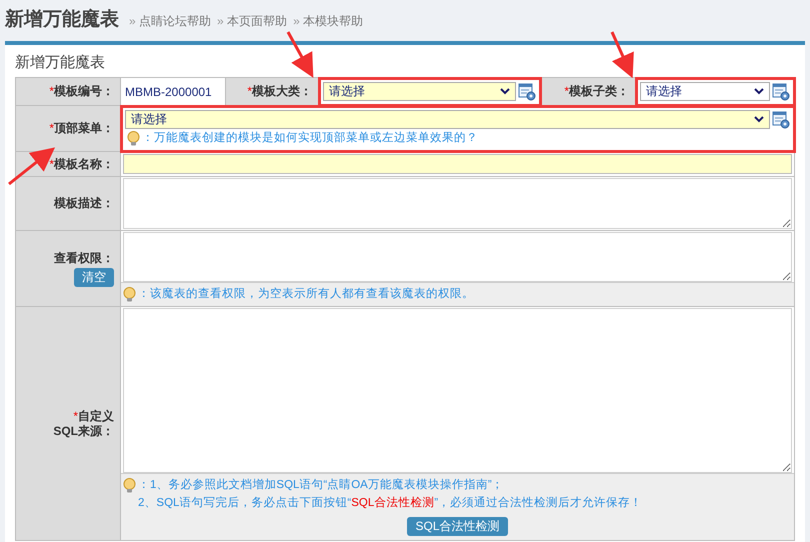 This screenshot has height=542, width=810. I want to click on hint-text: ：1、务必参照此文档增加SQL语句“点睛OA万能魔表模块操作指南”；, so click(321, 485).